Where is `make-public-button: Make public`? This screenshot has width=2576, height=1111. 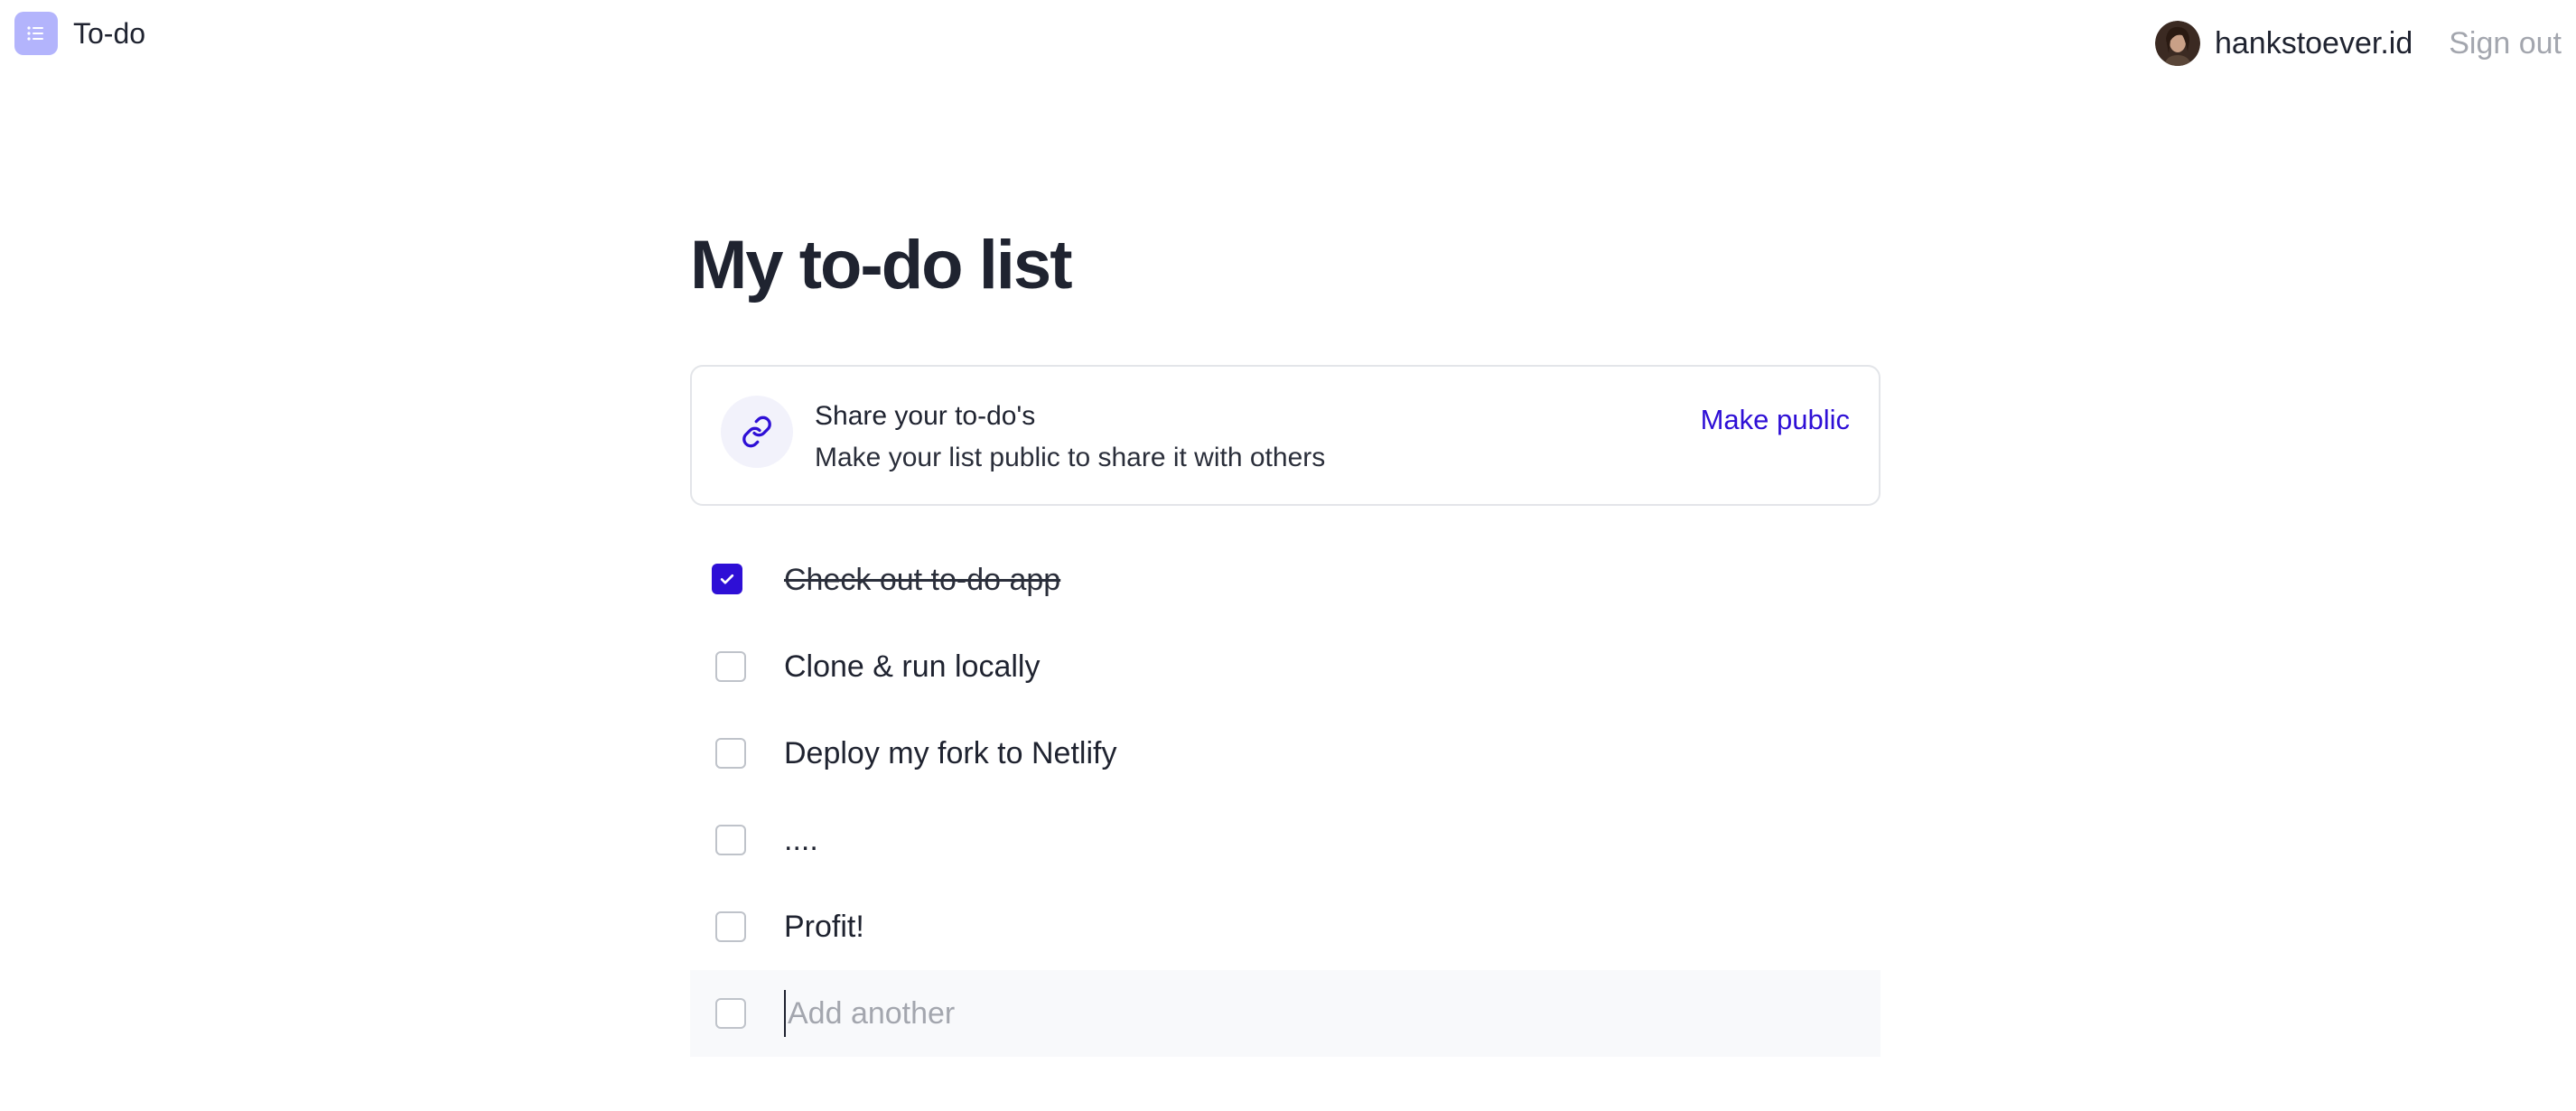
make-public-button: Make public is located at coordinates (1775, 420).